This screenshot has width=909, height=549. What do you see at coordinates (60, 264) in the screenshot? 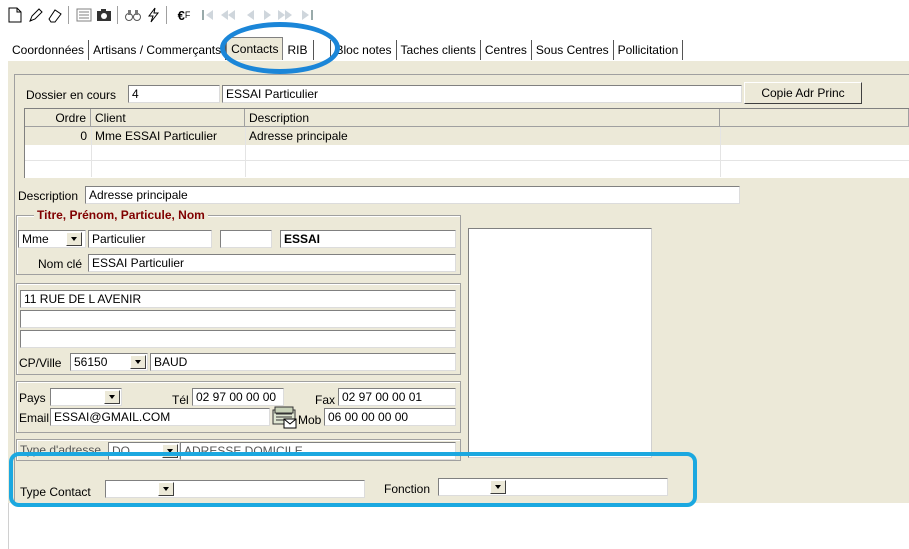
I see `keyname-label: Nom clé` at bounding box center [60, 264].